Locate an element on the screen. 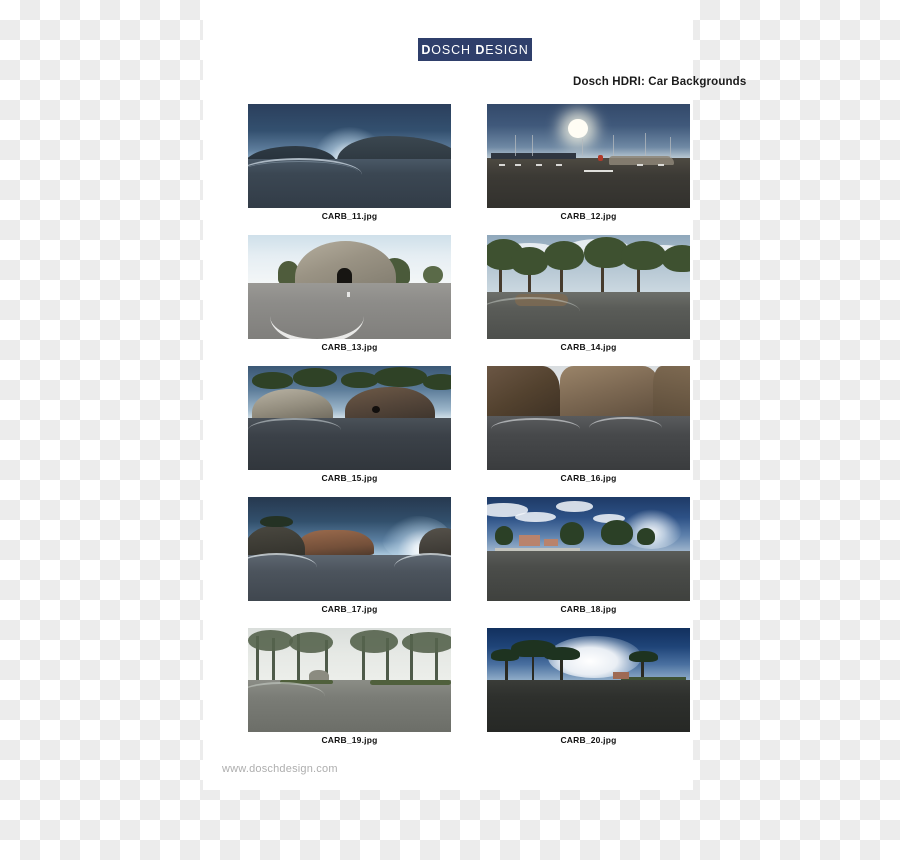 This screenshot has height=860, width=900. thumbnail-item-carb-12: CARB_12.jpg is located at coordinates (588, 162).